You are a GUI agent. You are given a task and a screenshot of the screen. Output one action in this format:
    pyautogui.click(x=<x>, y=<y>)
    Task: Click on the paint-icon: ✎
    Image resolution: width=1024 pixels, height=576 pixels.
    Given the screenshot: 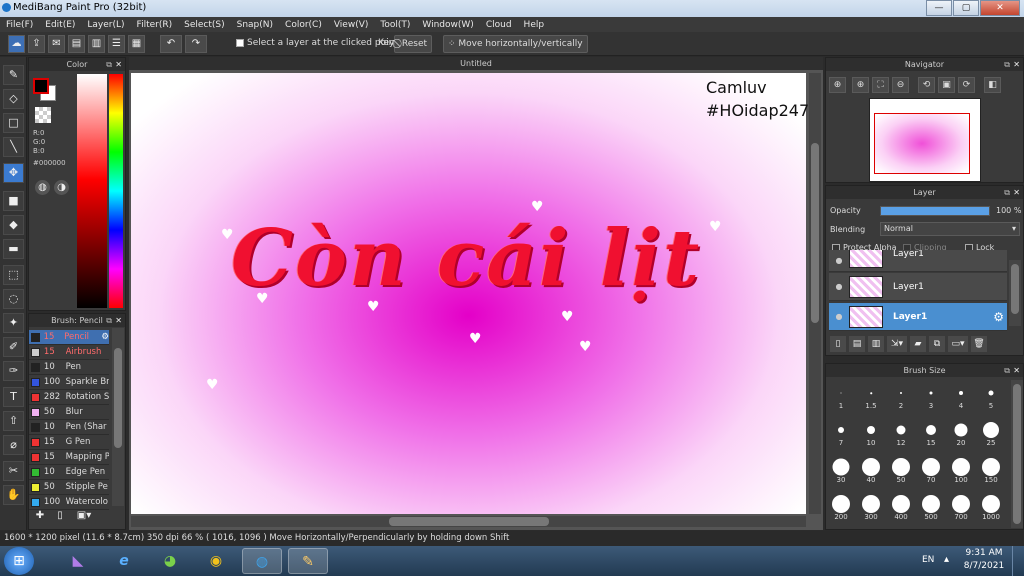 What is the action you would take?
    pyautogui.click(x=308, y=561)
    